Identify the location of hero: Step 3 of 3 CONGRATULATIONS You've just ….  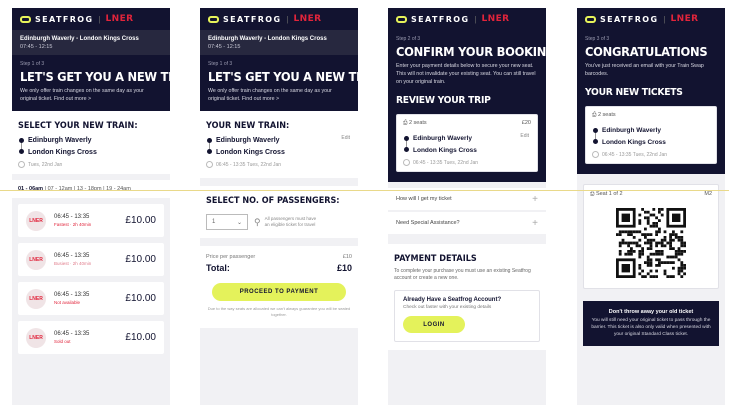
(651, 102).